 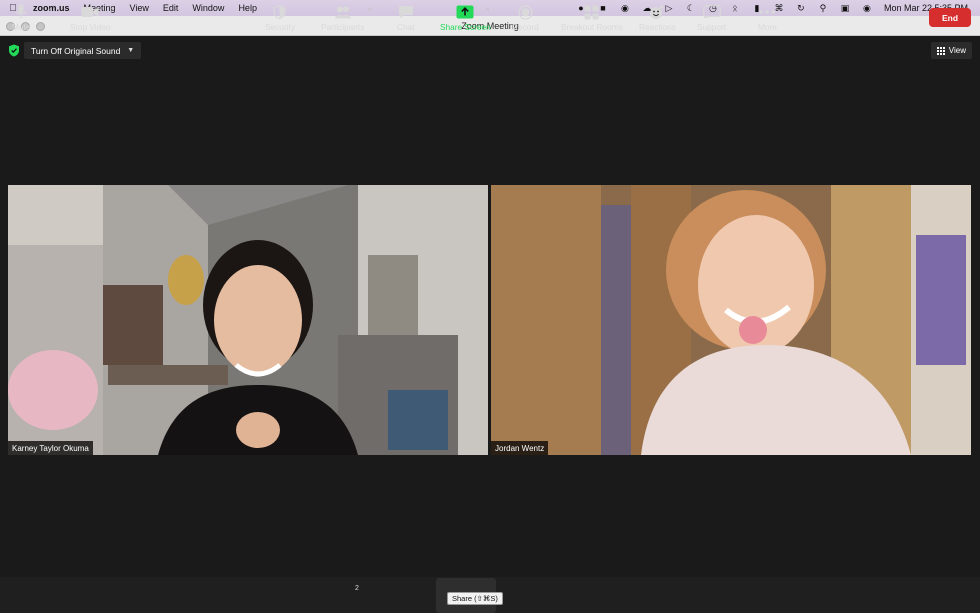 What do you see at coordinates (867, 8) in the screenshot?
I see `siri-icon: ◉` at bounding box center [867, 8].